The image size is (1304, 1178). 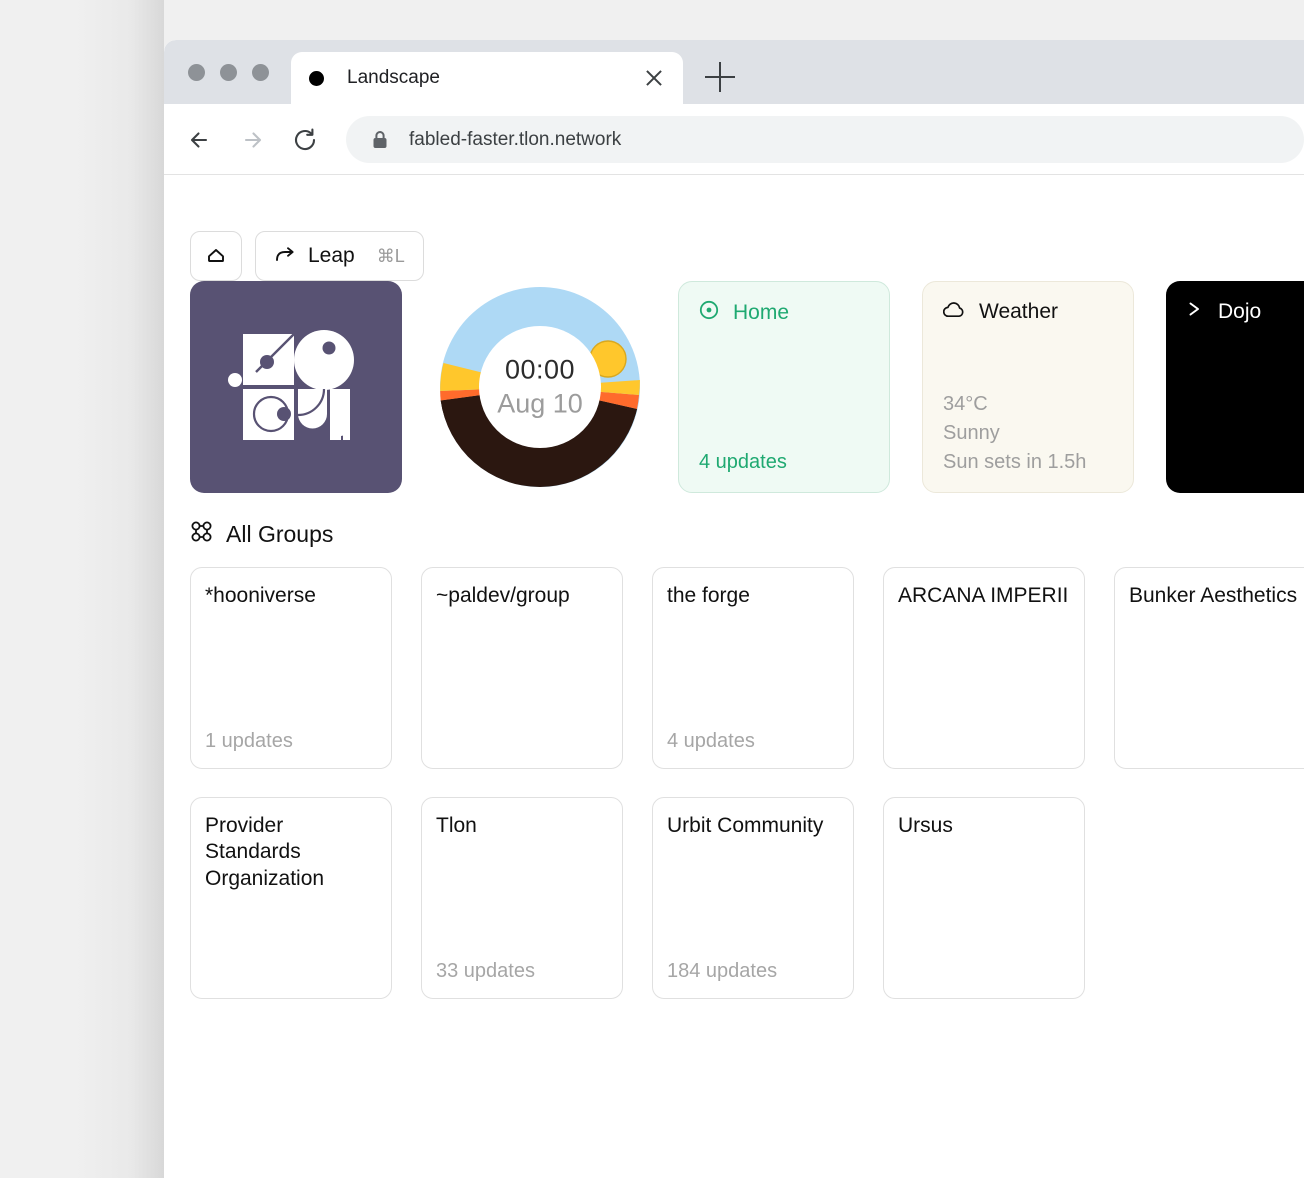 I want to click on tile-weather: Weather 34°C Sunny Sun sets in 1.5h, so click(x=1028, y=387).